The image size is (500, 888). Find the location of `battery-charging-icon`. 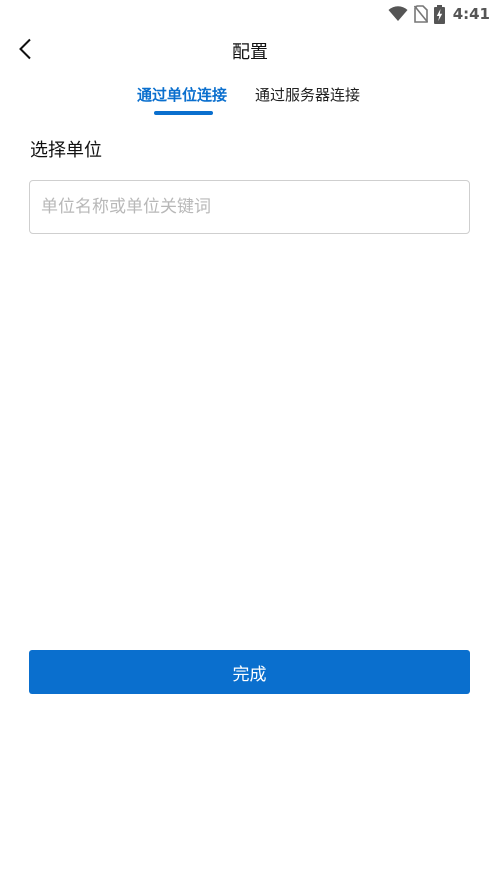

battery-charging-icon is located at coordinates (439, 14).